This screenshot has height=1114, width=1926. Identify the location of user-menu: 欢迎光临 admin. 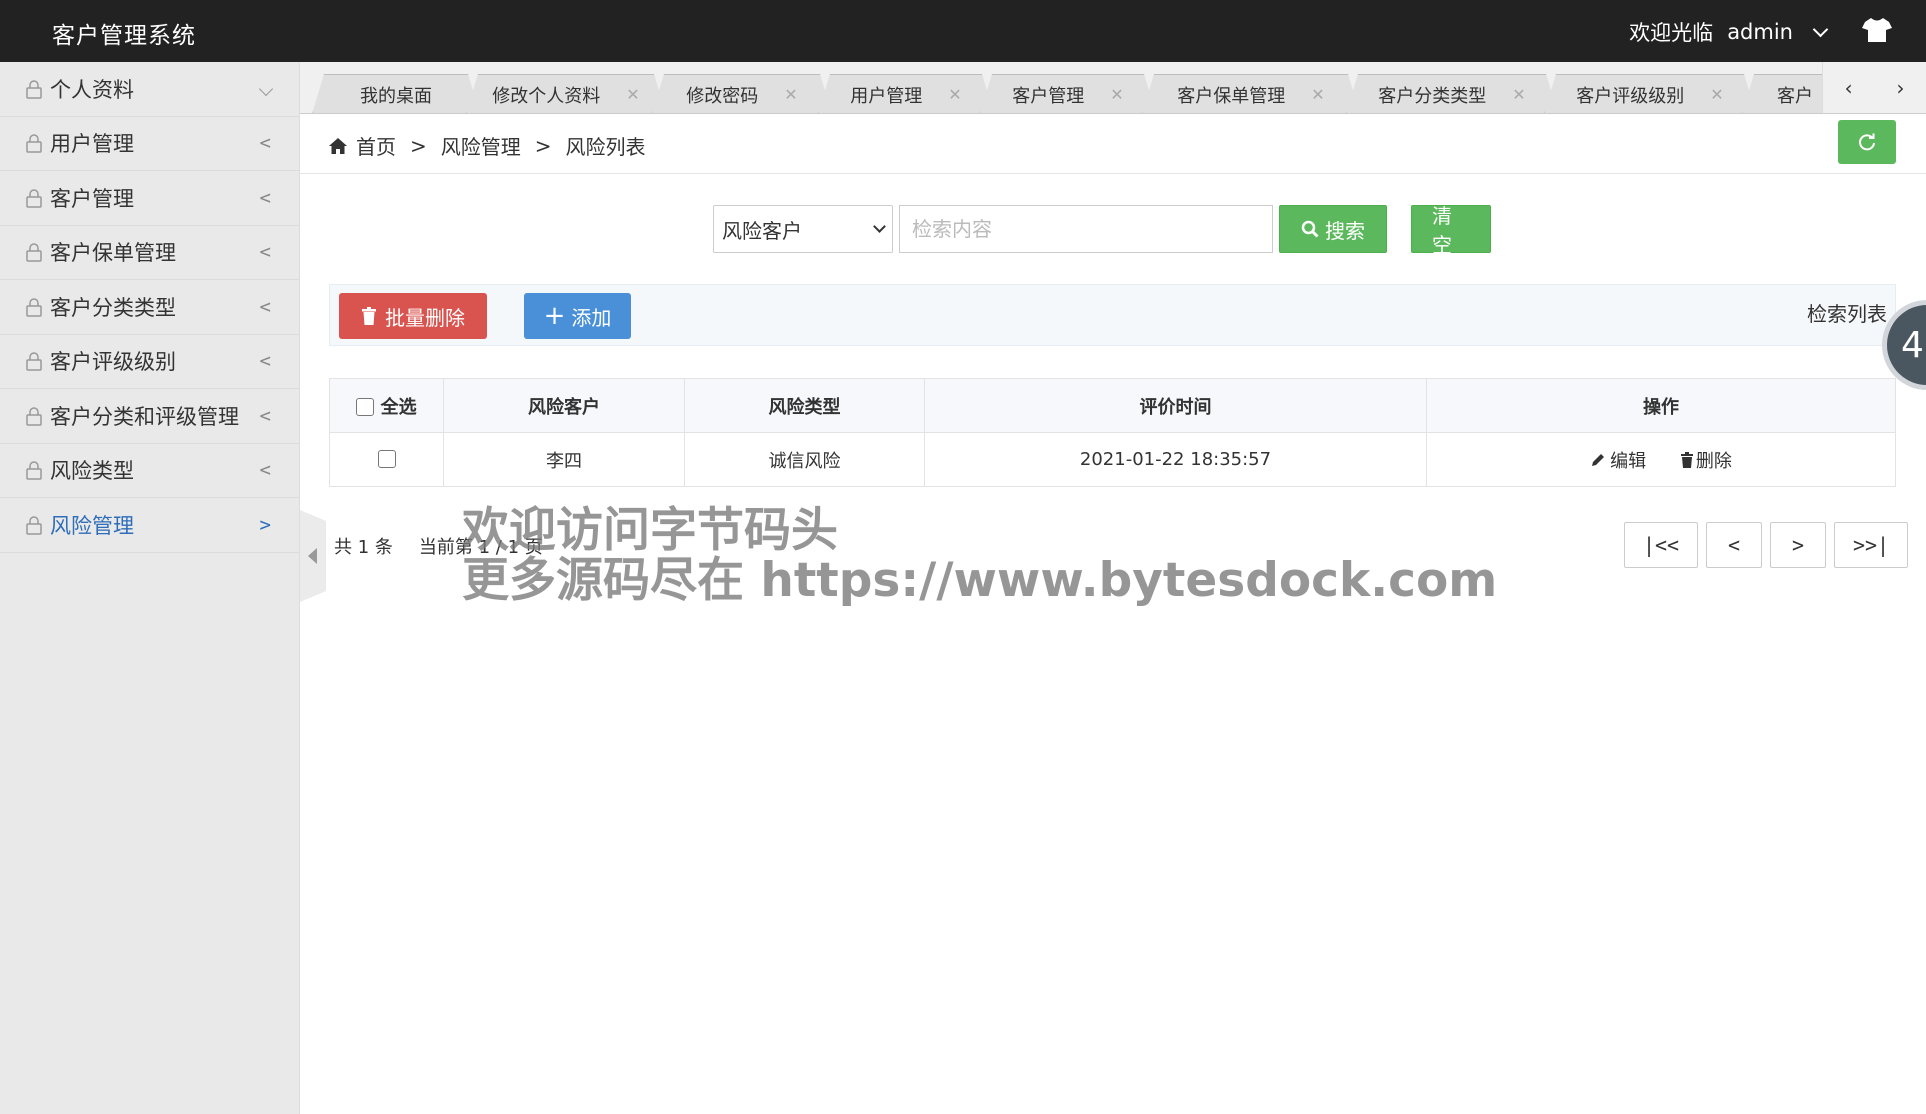
(1729, 32).